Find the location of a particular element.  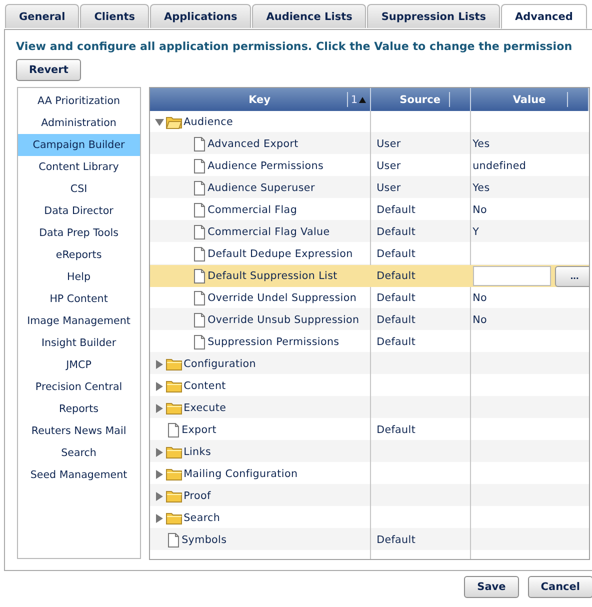

footer-button: Cancel is located at coordinates (560, 587).